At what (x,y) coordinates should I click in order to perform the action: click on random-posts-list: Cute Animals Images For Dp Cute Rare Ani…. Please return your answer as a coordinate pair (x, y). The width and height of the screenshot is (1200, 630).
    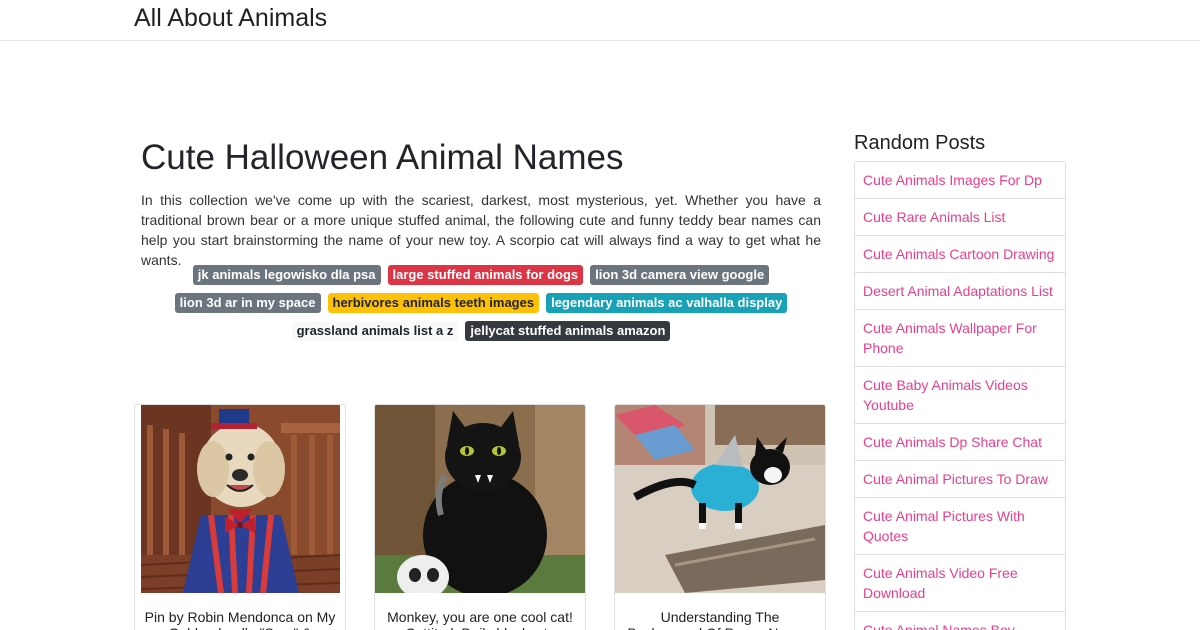
    Looking at the image, I should click on (960, 395).